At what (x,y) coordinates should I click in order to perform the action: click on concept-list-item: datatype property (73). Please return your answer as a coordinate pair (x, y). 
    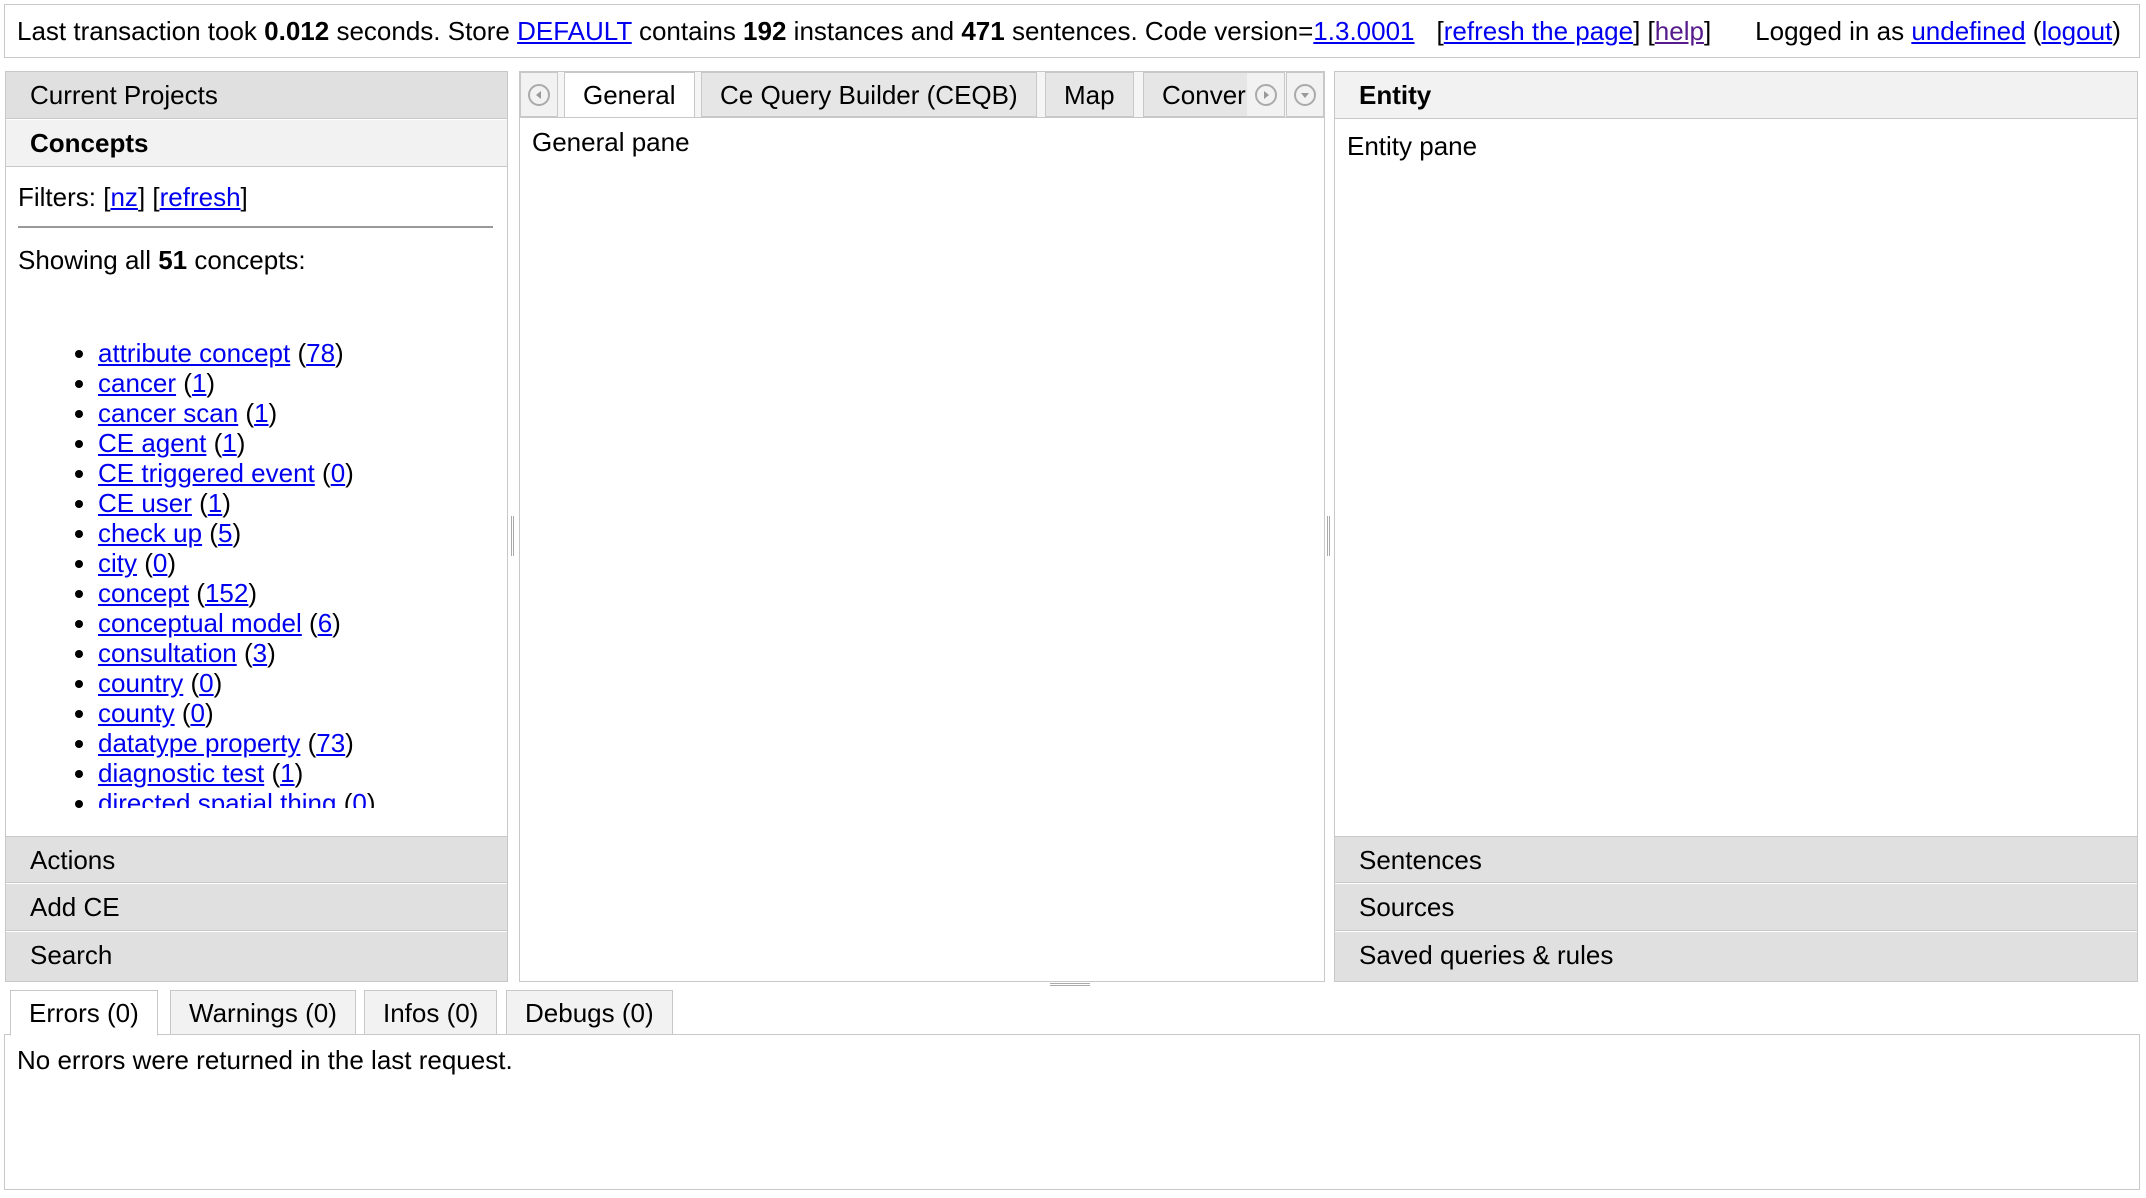
    Looking at the image, I should click on (296, 743).